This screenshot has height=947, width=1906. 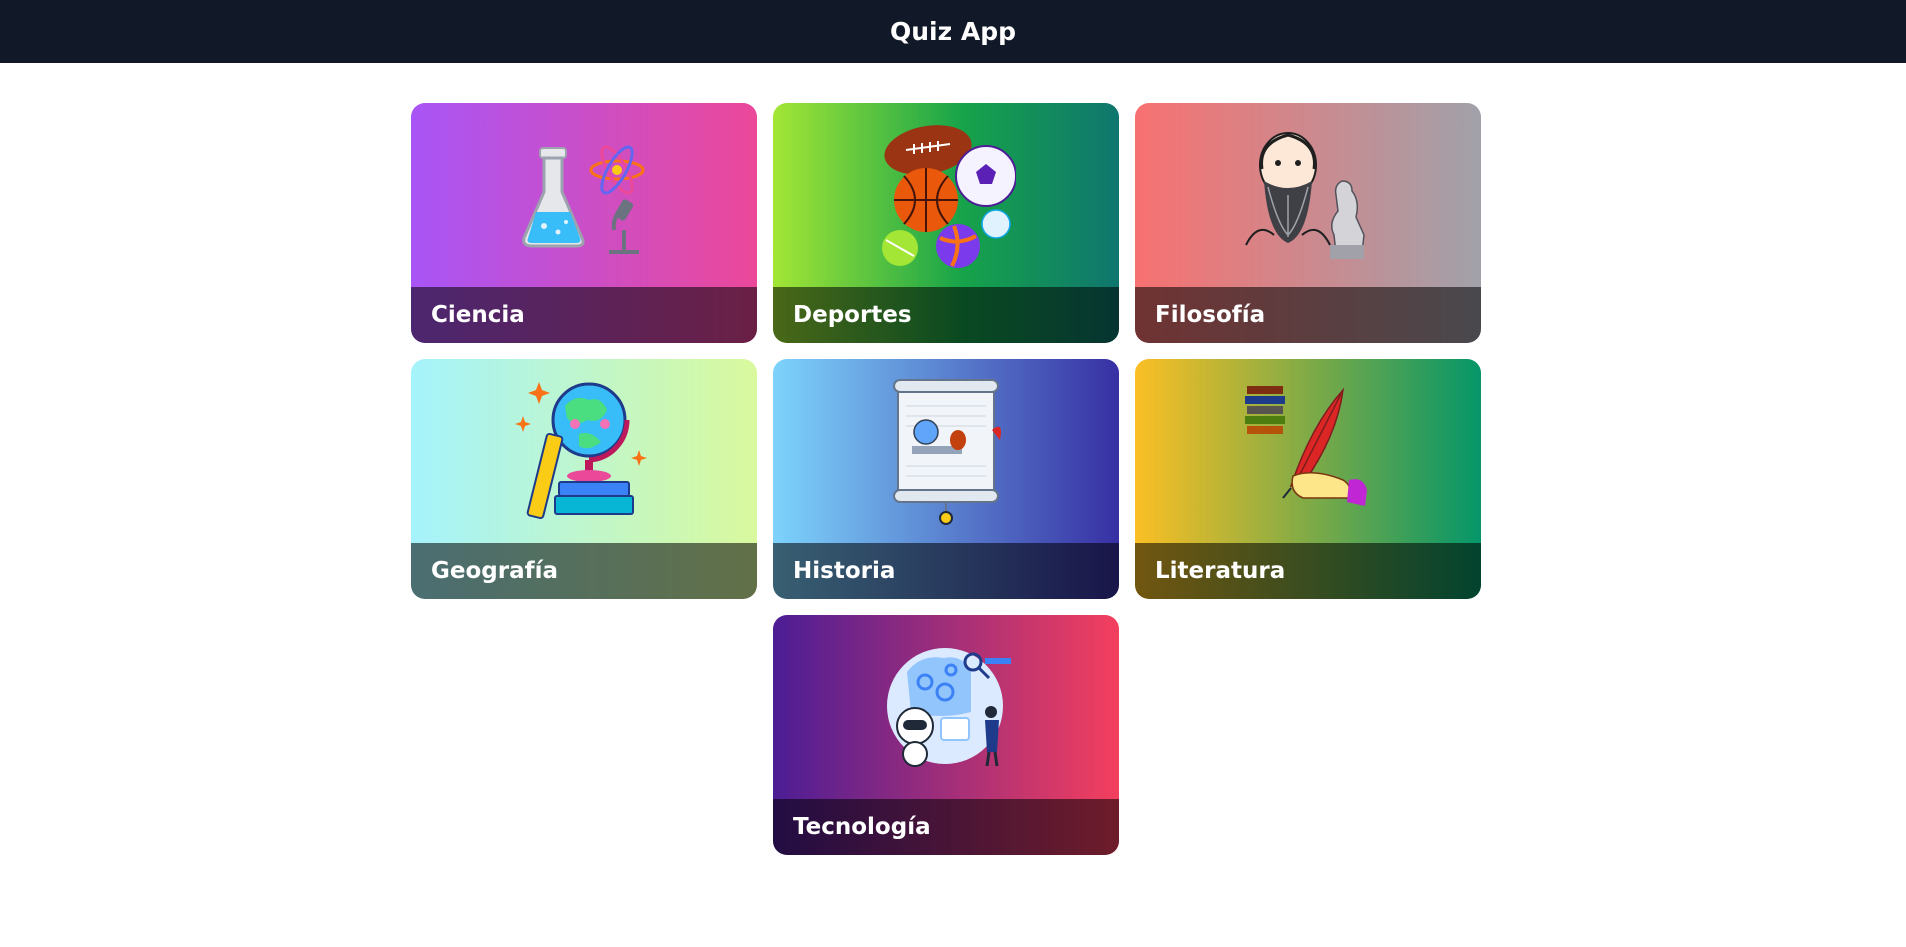 I want to click on category-card-tecnologia: Tecnología, so click(x=946, y=735).